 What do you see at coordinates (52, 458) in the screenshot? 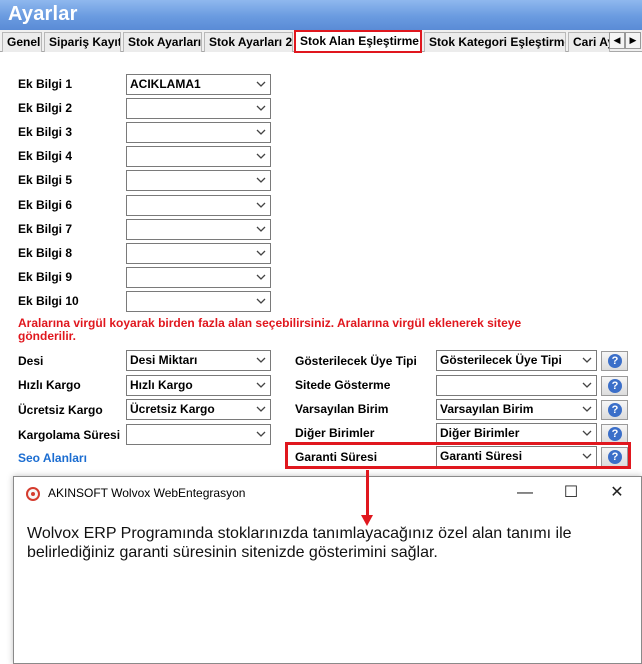
I see `seo-fields-link: Seo Alanları` at bounding box center [52, 458].